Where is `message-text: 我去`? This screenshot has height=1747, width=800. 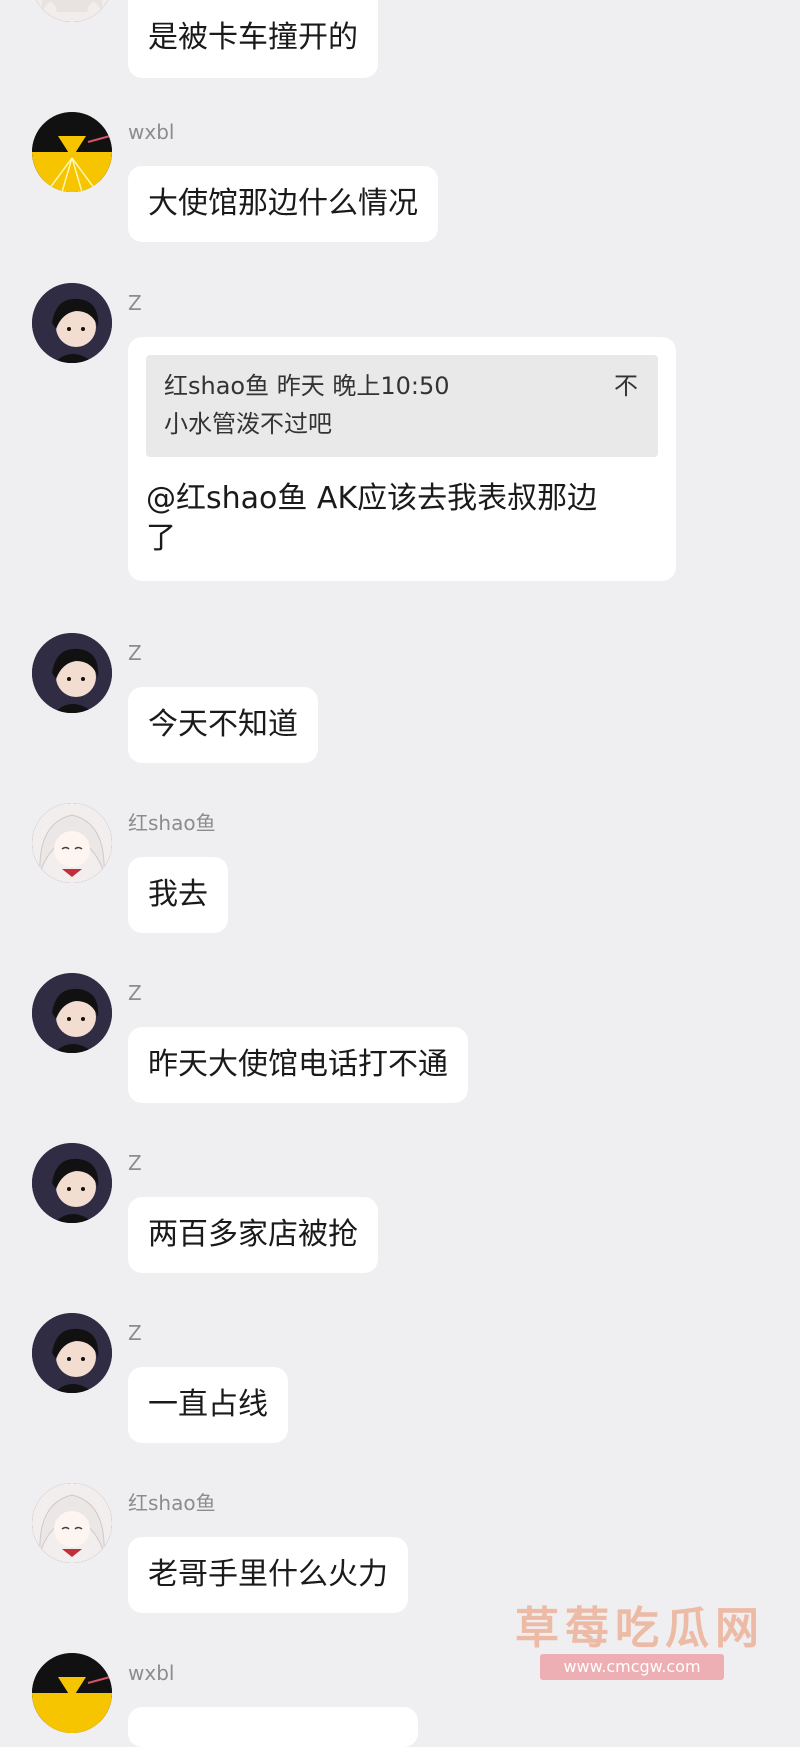
message-text: 我去 is located at coordinates (178, 894).